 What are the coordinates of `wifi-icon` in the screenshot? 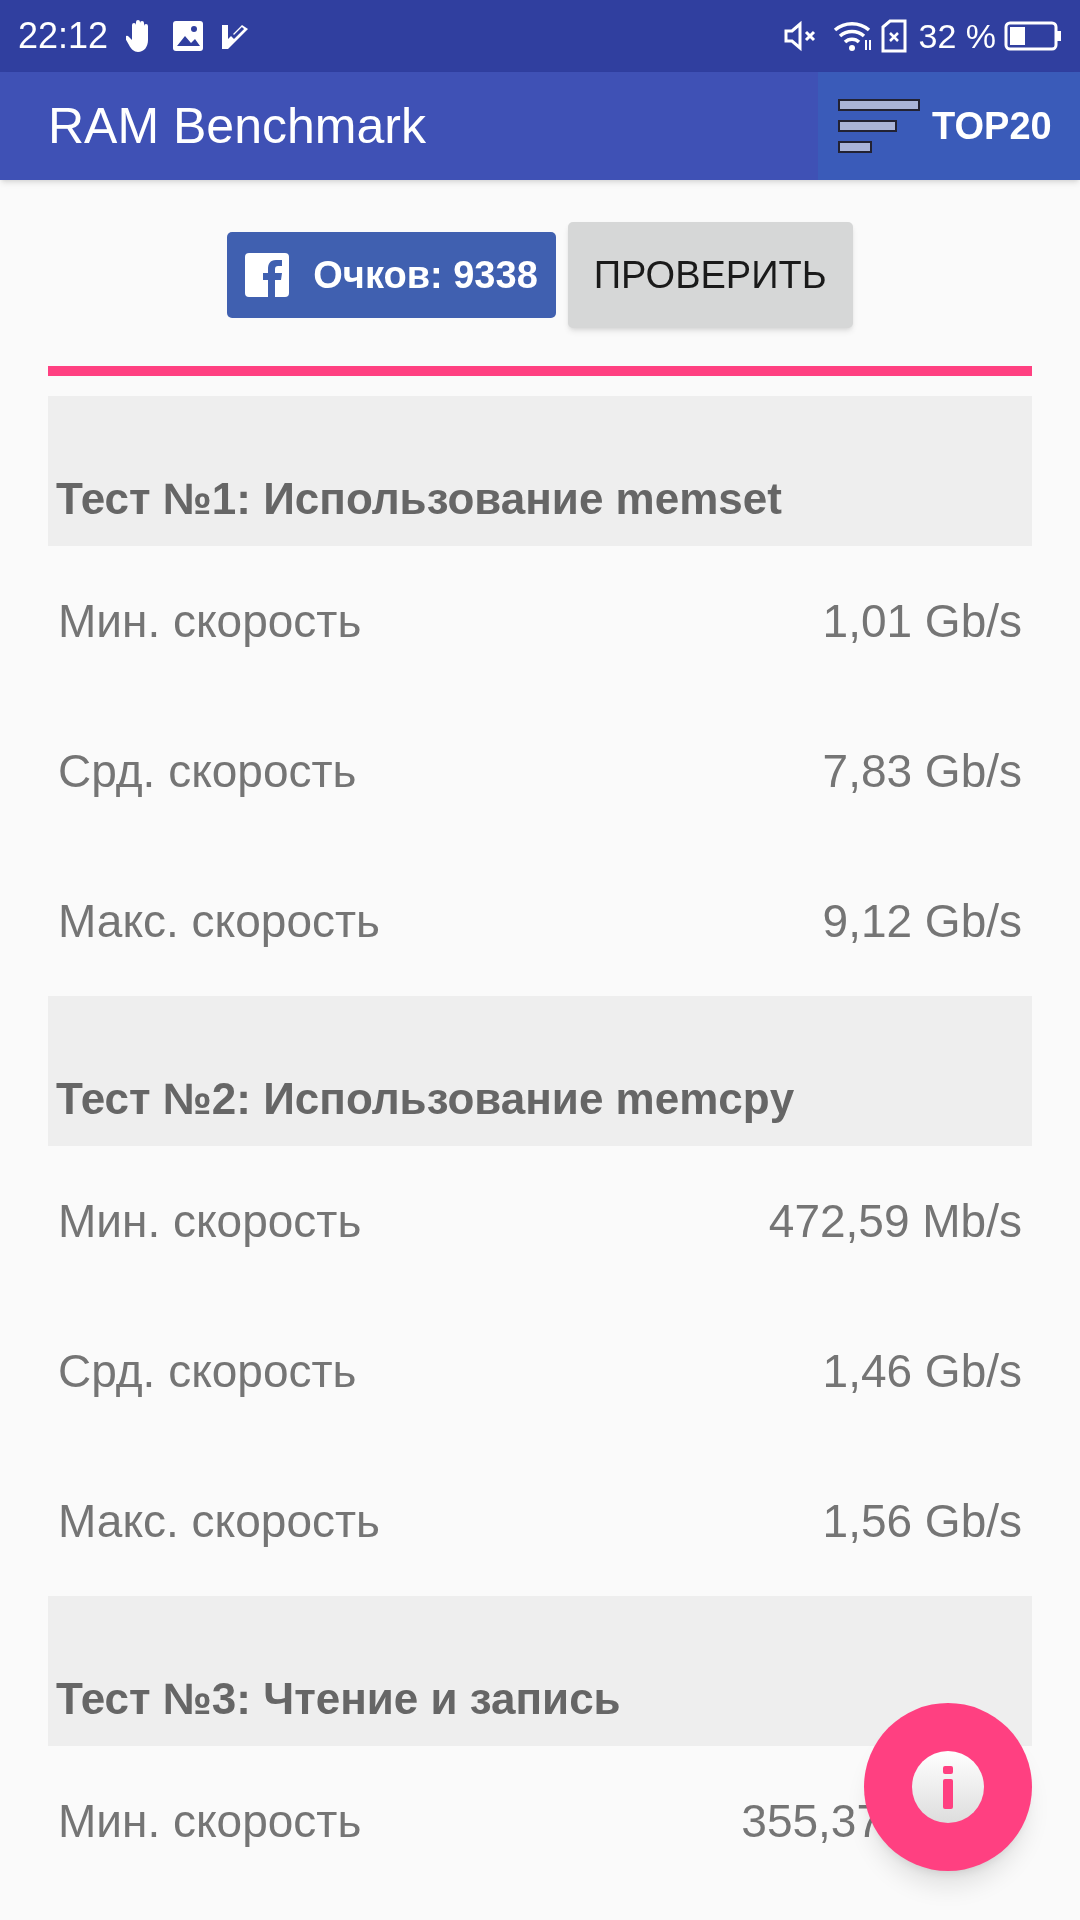 It's located at (852, 36).